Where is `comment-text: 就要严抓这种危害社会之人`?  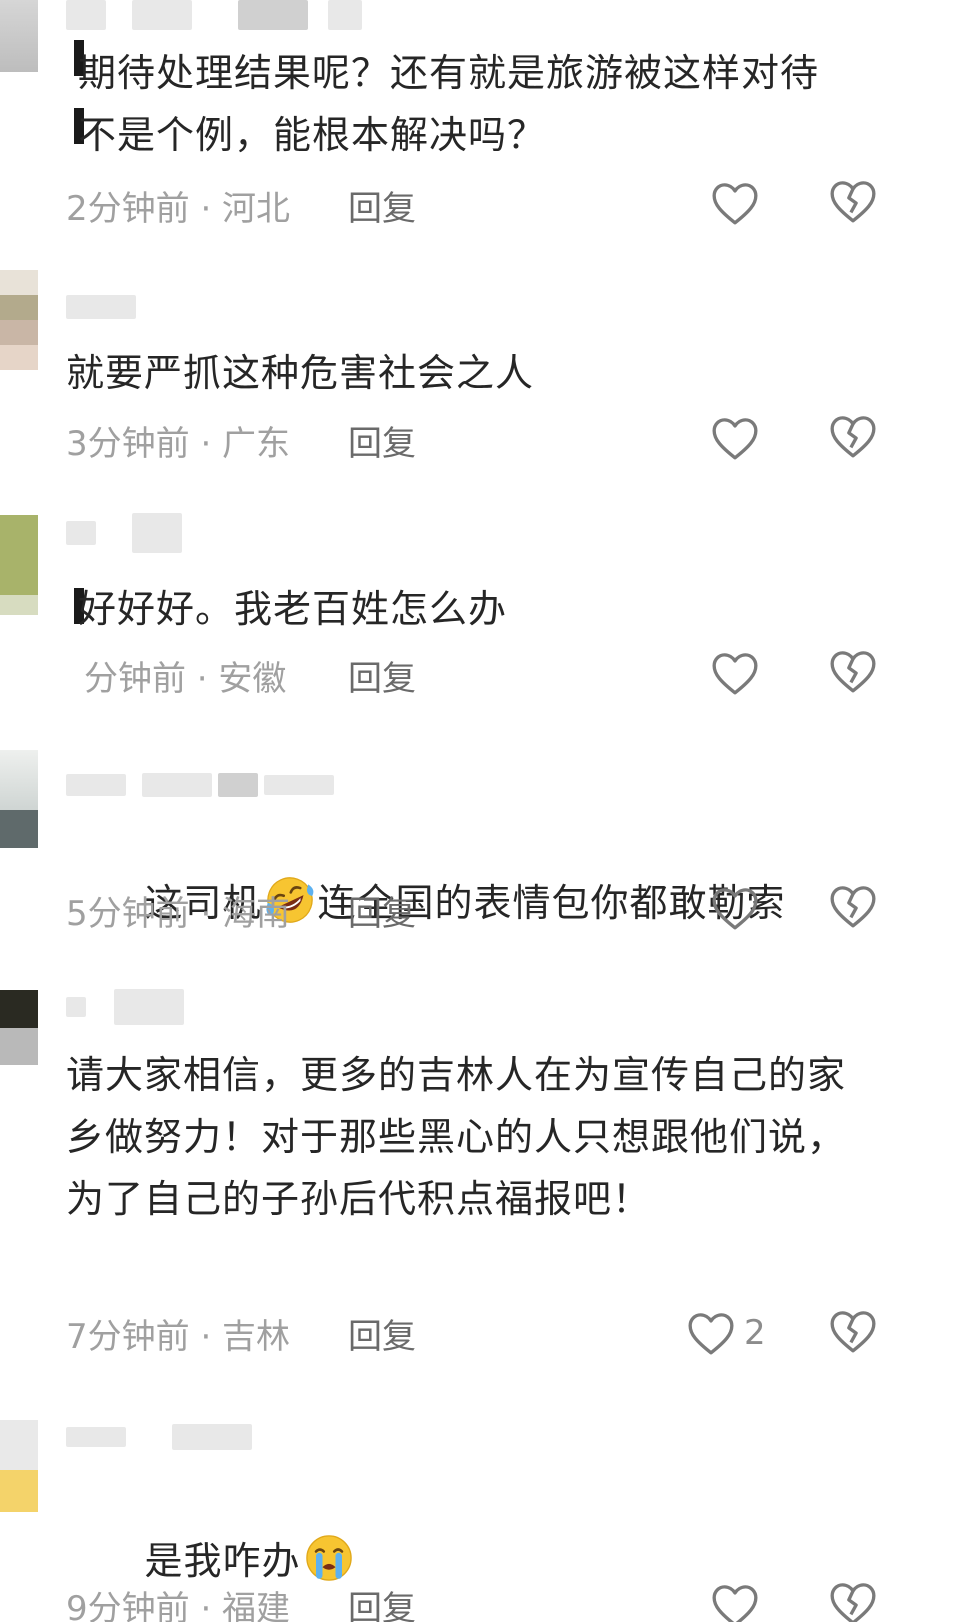
comment-text: 就要严抓这种危害社会之人 is located at coordinates (300, 373).